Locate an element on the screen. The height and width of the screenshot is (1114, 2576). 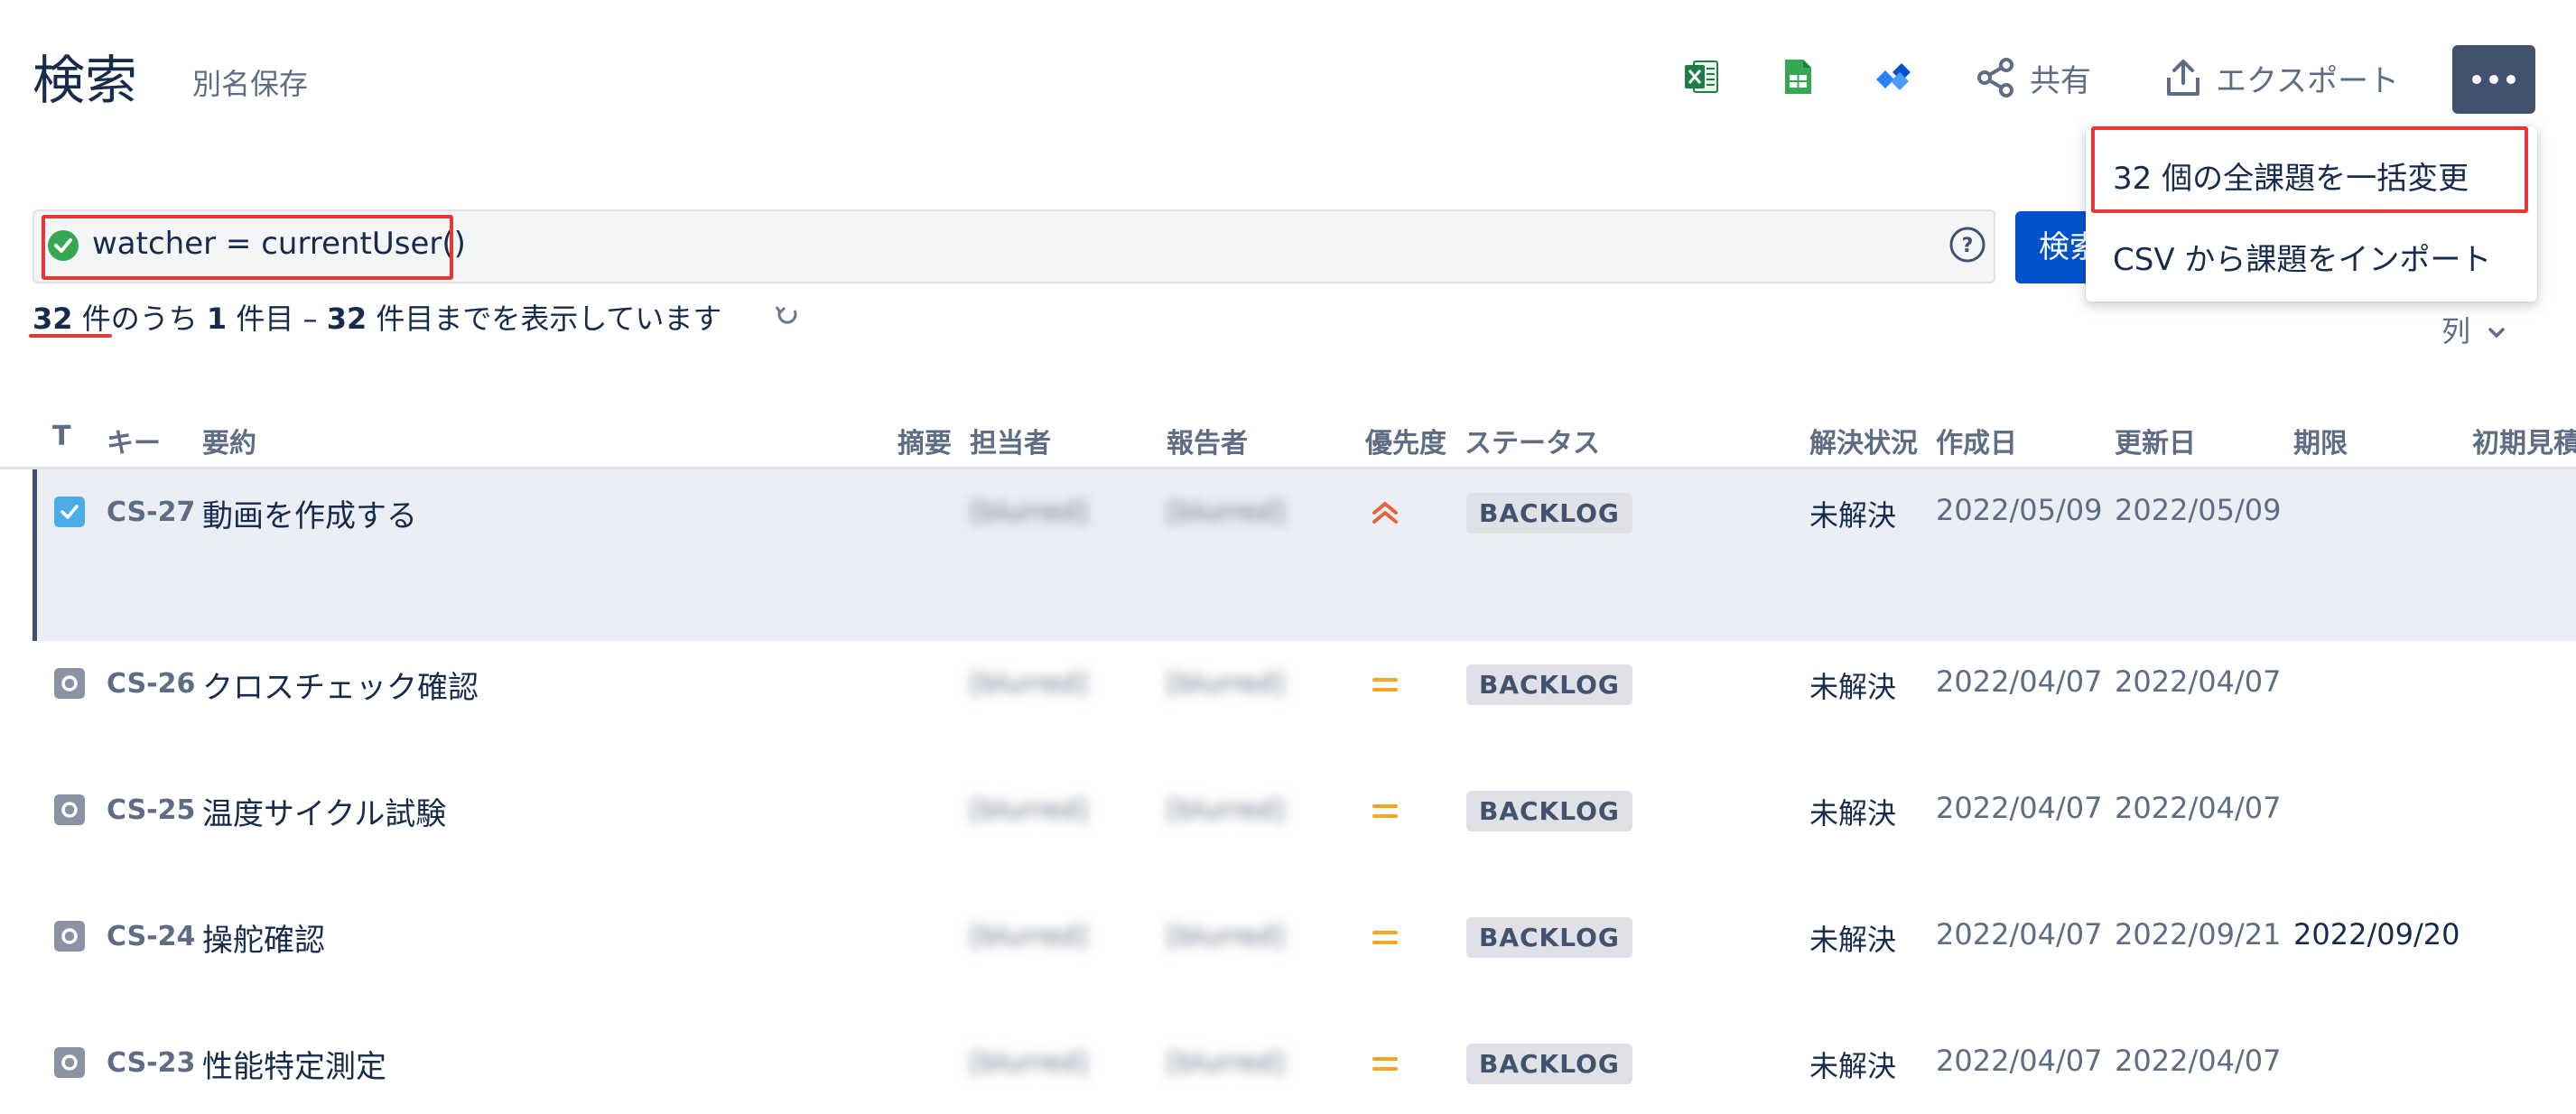
updated-date: 2022/09/21 is located at coordinates (2198, 934).